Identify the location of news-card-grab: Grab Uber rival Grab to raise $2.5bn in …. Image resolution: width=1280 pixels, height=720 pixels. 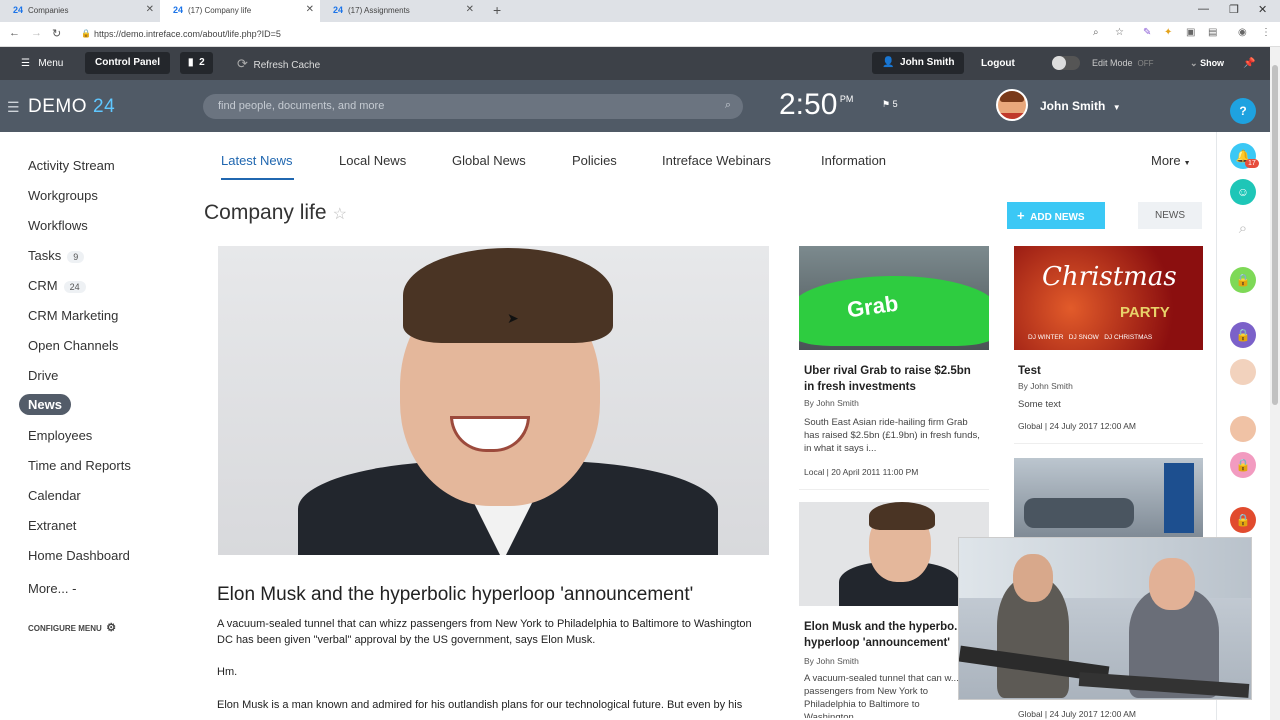
(894, 368).